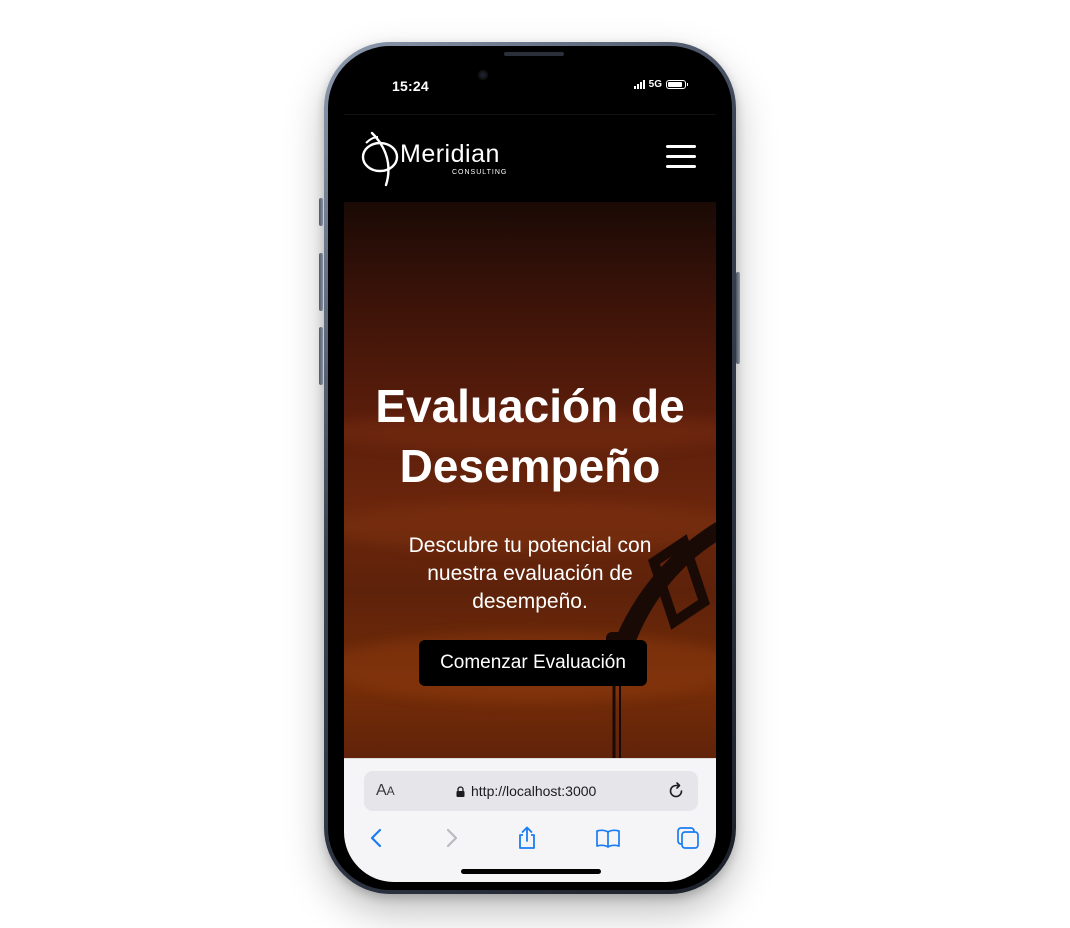 This screenshot has width=1070, height=928. I want to click on meridian-logo: Meridian CONSULTING, so click(443, 159).